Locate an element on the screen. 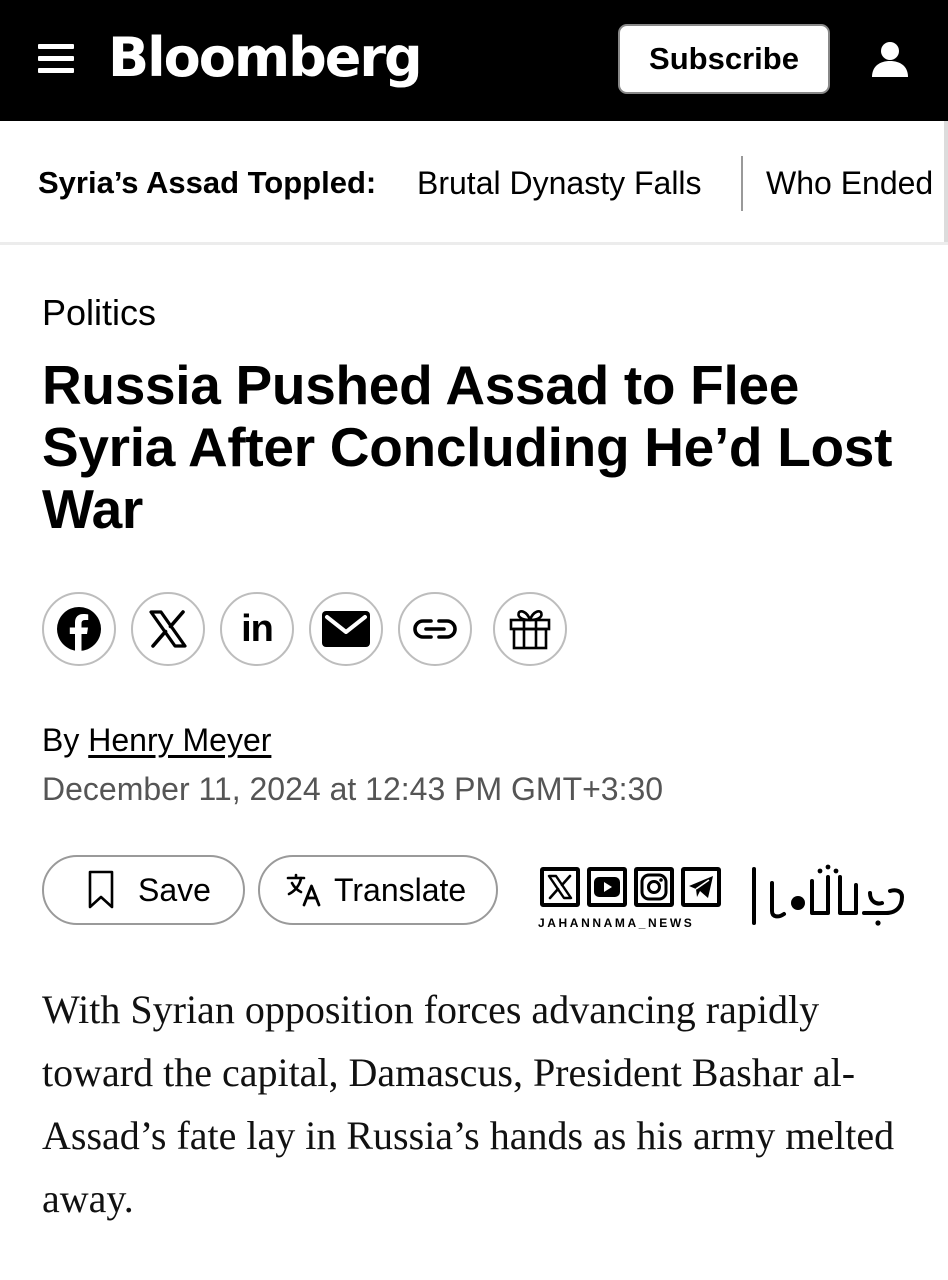 The height and width of the screenshot is (1280, 948). ticker-divider is located at coordinates (742, 183).